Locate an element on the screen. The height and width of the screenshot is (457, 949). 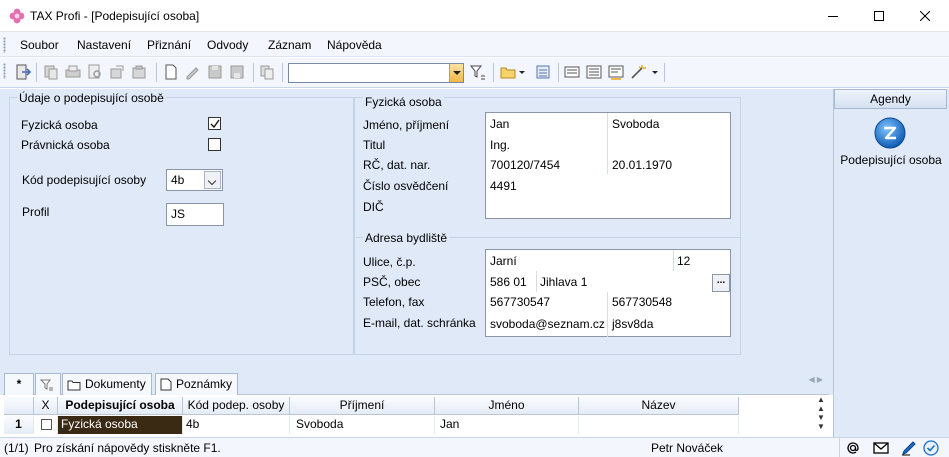
telefon-label: Telefon, fax is located at coordinates (394, 302).